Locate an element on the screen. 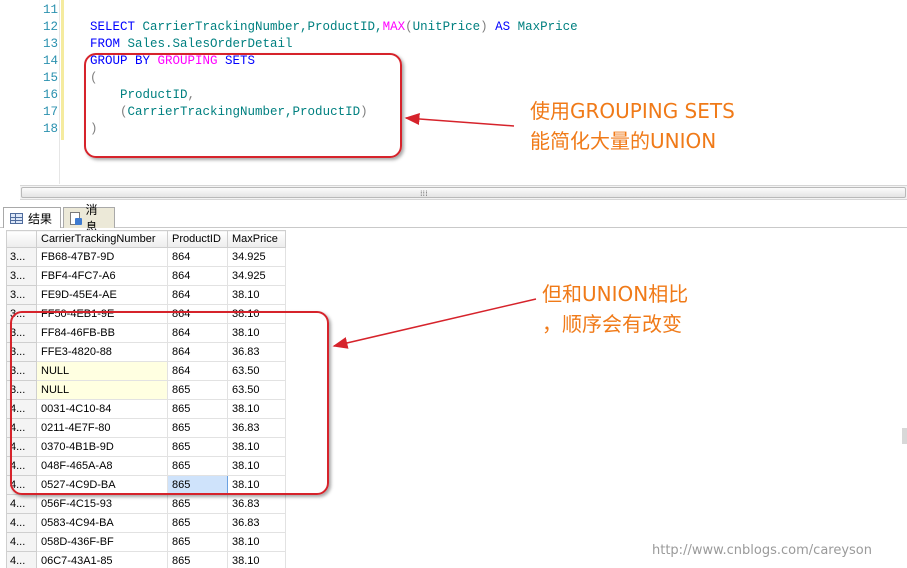 The height and width of the screenshot is (568, 907). annotation-line: 使用GROUPING SETS is located at coordinates (632, 111).